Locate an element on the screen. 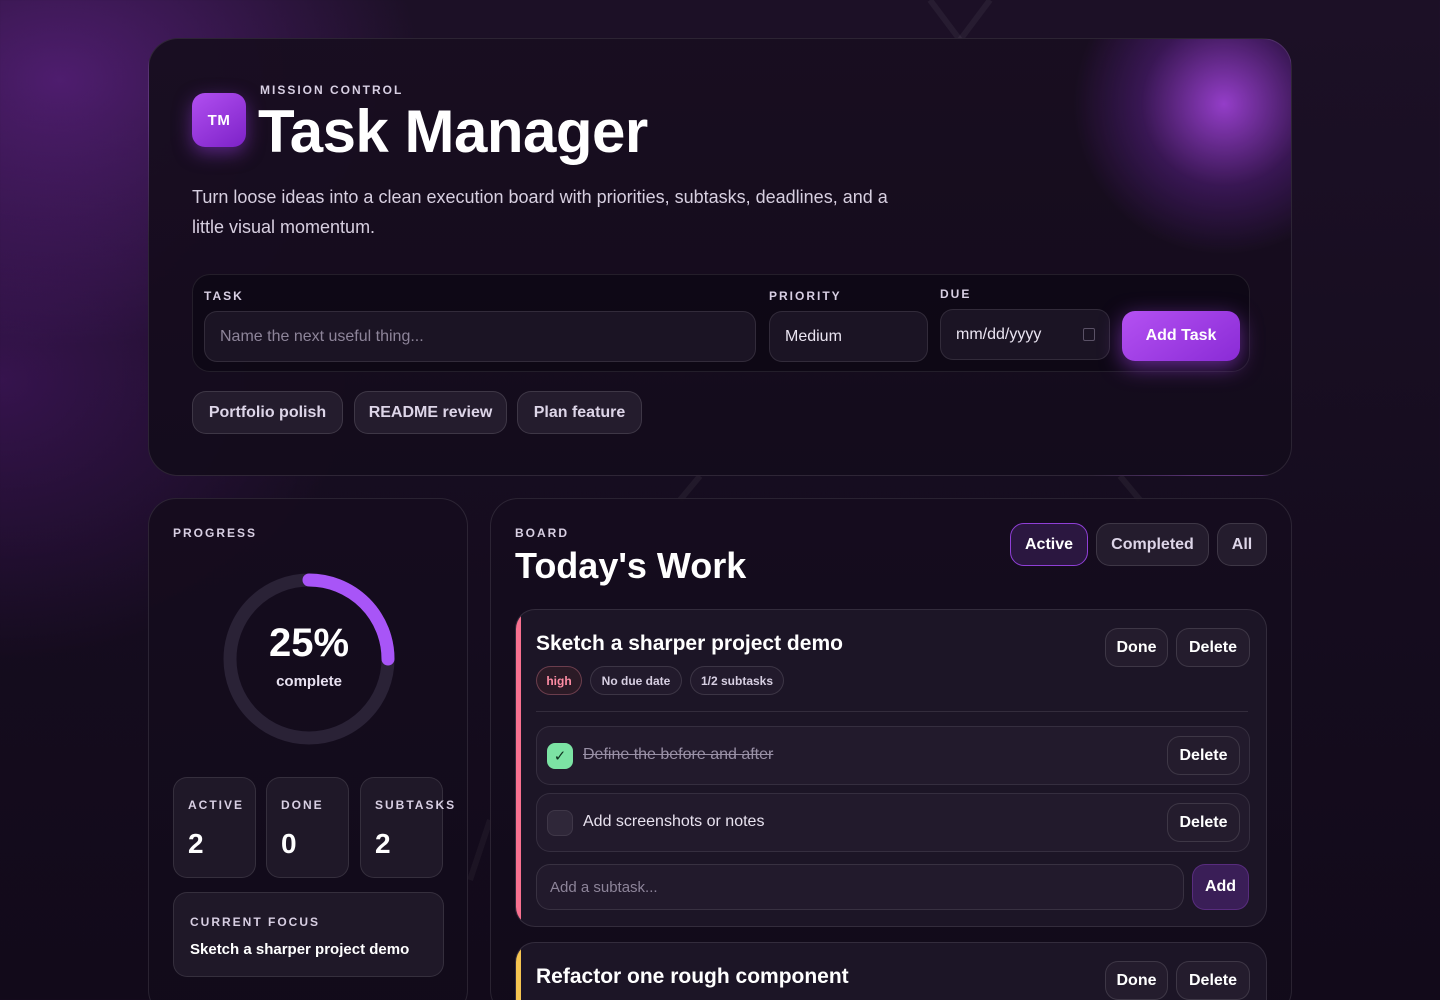 Image resolution: width=1440 pixels, height=1000 pixels. filter-all: All is located at coordinates (1242, 544).